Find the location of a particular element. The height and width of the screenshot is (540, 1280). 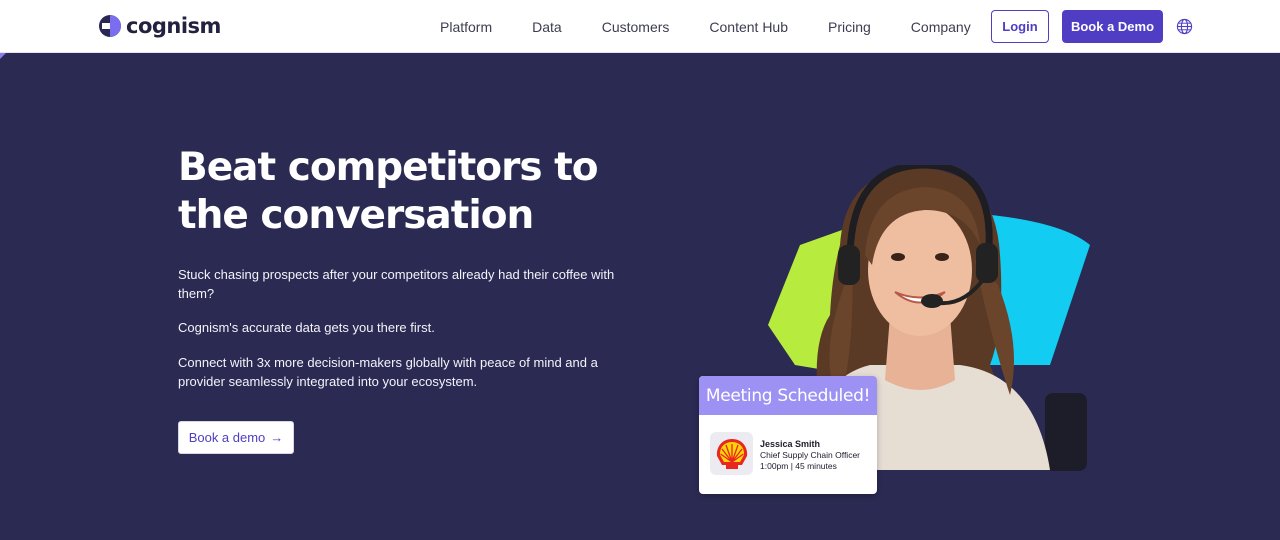

cognism-logo: cognism is located at coordinates (159, 26).